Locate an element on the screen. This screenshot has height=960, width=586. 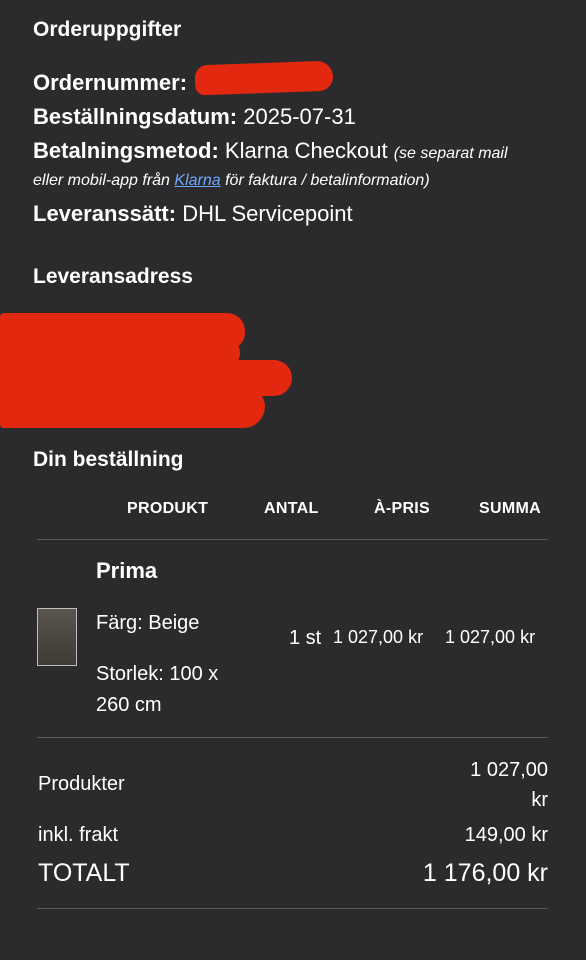
delivery-method-value: DHL Servicepoint is located at coordinates (267, 213).